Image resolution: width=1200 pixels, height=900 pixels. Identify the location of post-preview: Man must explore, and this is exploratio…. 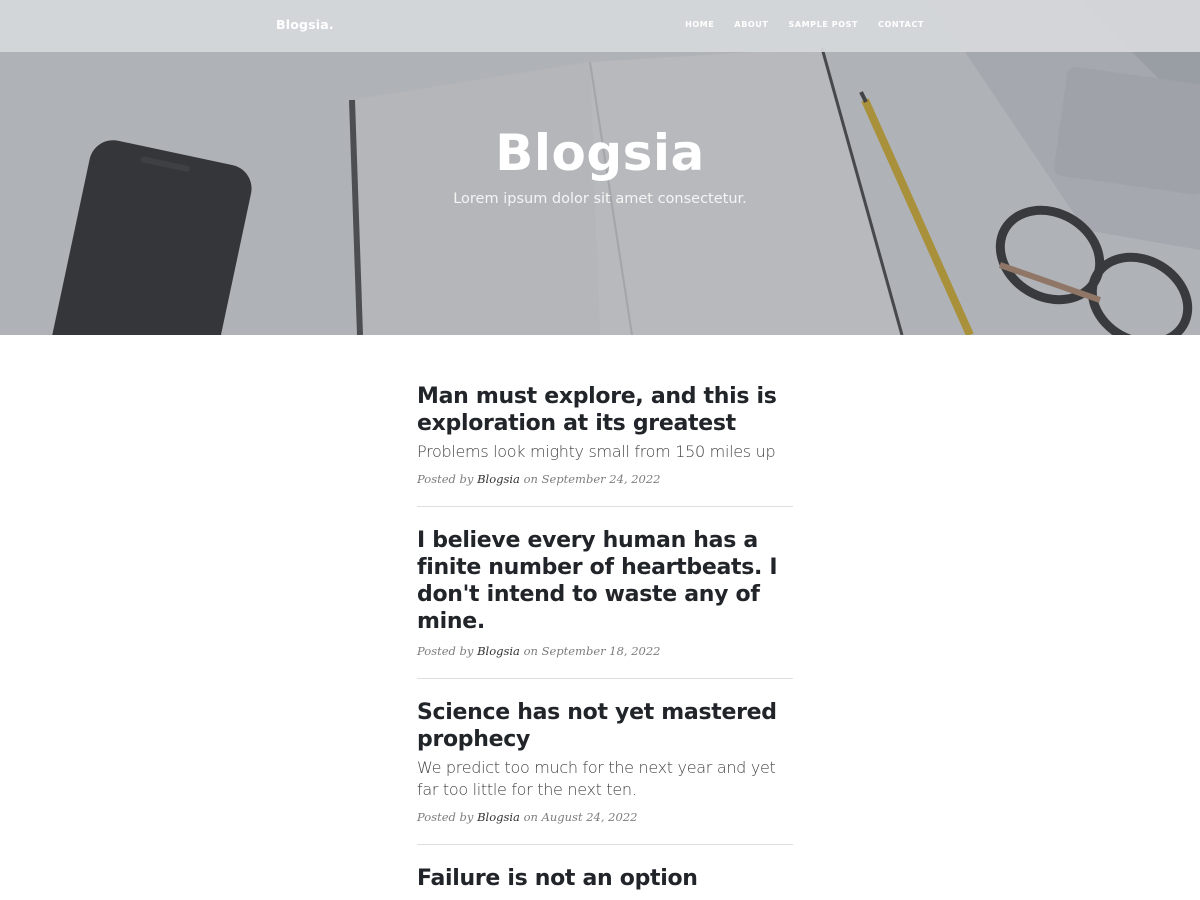
(605, 445).